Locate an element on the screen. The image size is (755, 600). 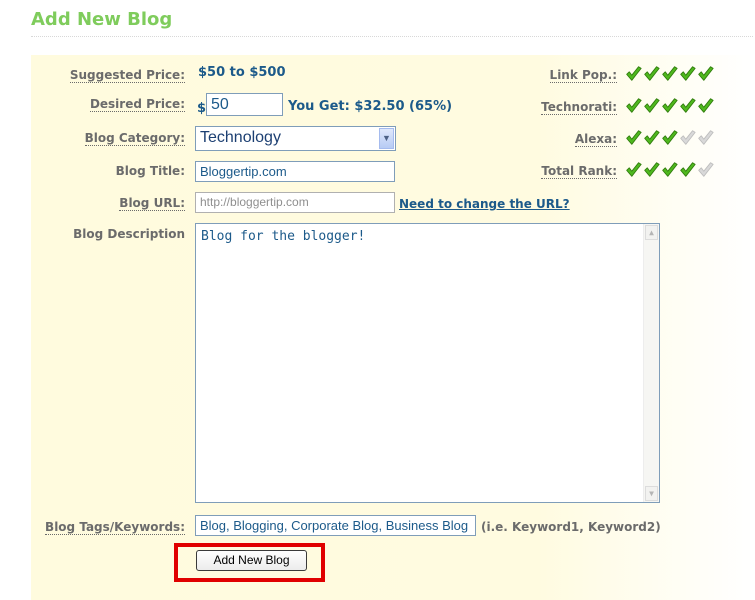
blog-category-select: Technology ▼ is located at coordinates (295, 138).